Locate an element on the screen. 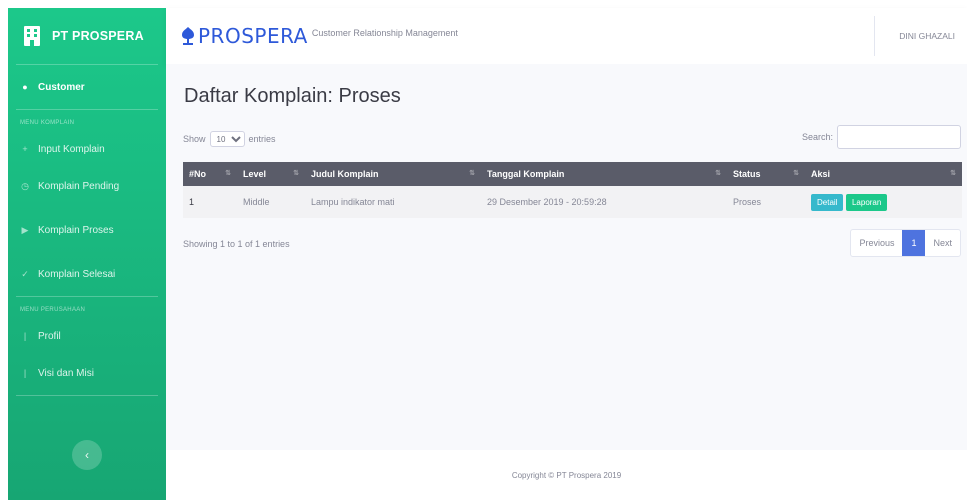 This screenshot has height=500, width=967. logo-text: PROSPERA is located at coordinates (253, 36).